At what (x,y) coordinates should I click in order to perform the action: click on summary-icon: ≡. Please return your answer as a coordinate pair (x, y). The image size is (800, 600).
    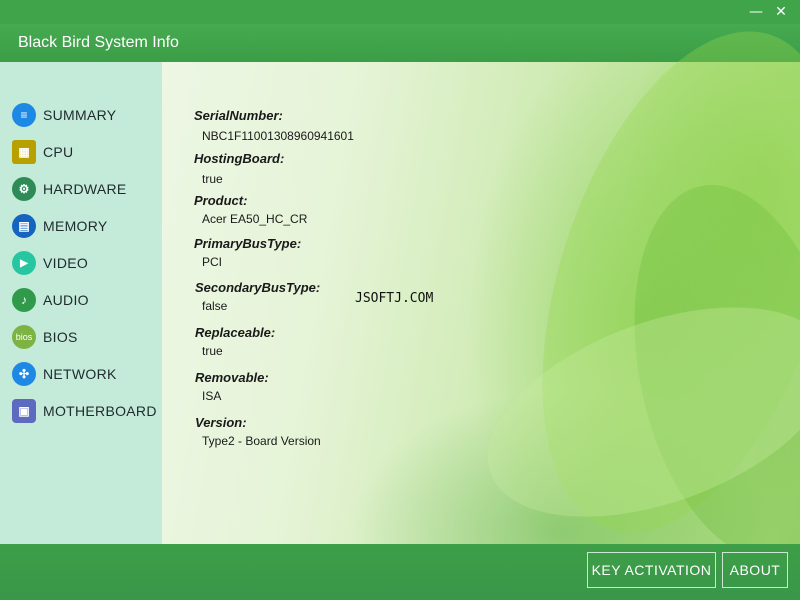
    Looking at the image, I should click on (24, 115).